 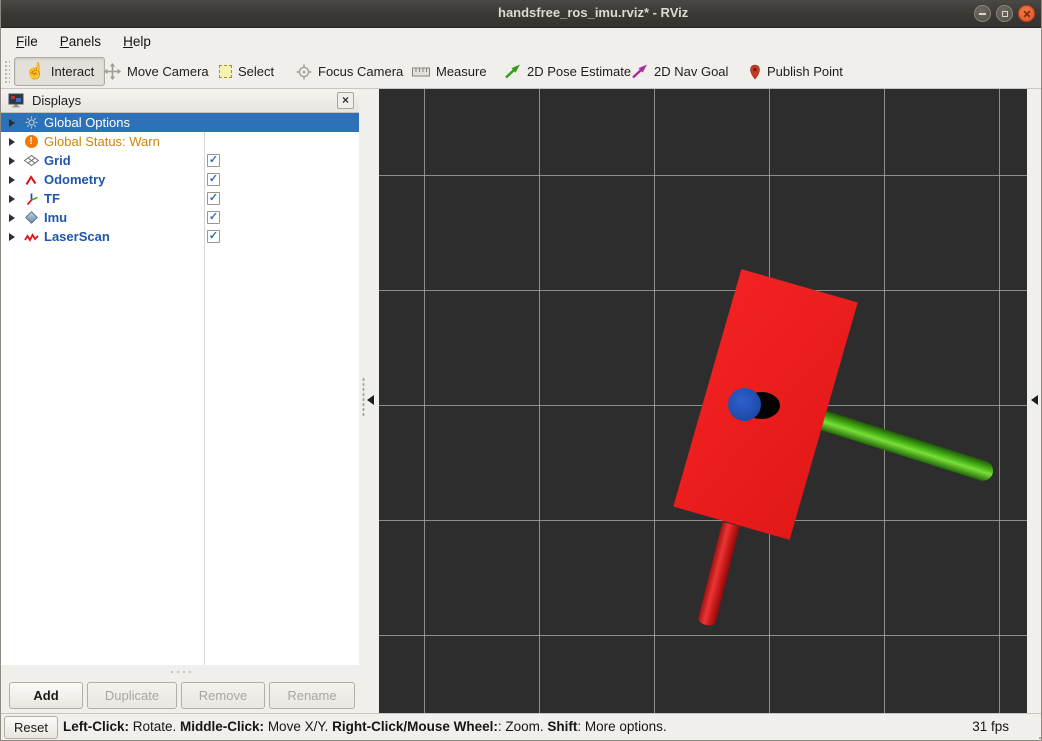 I want to click on selection-box-icon, so click(x=225, y=71).